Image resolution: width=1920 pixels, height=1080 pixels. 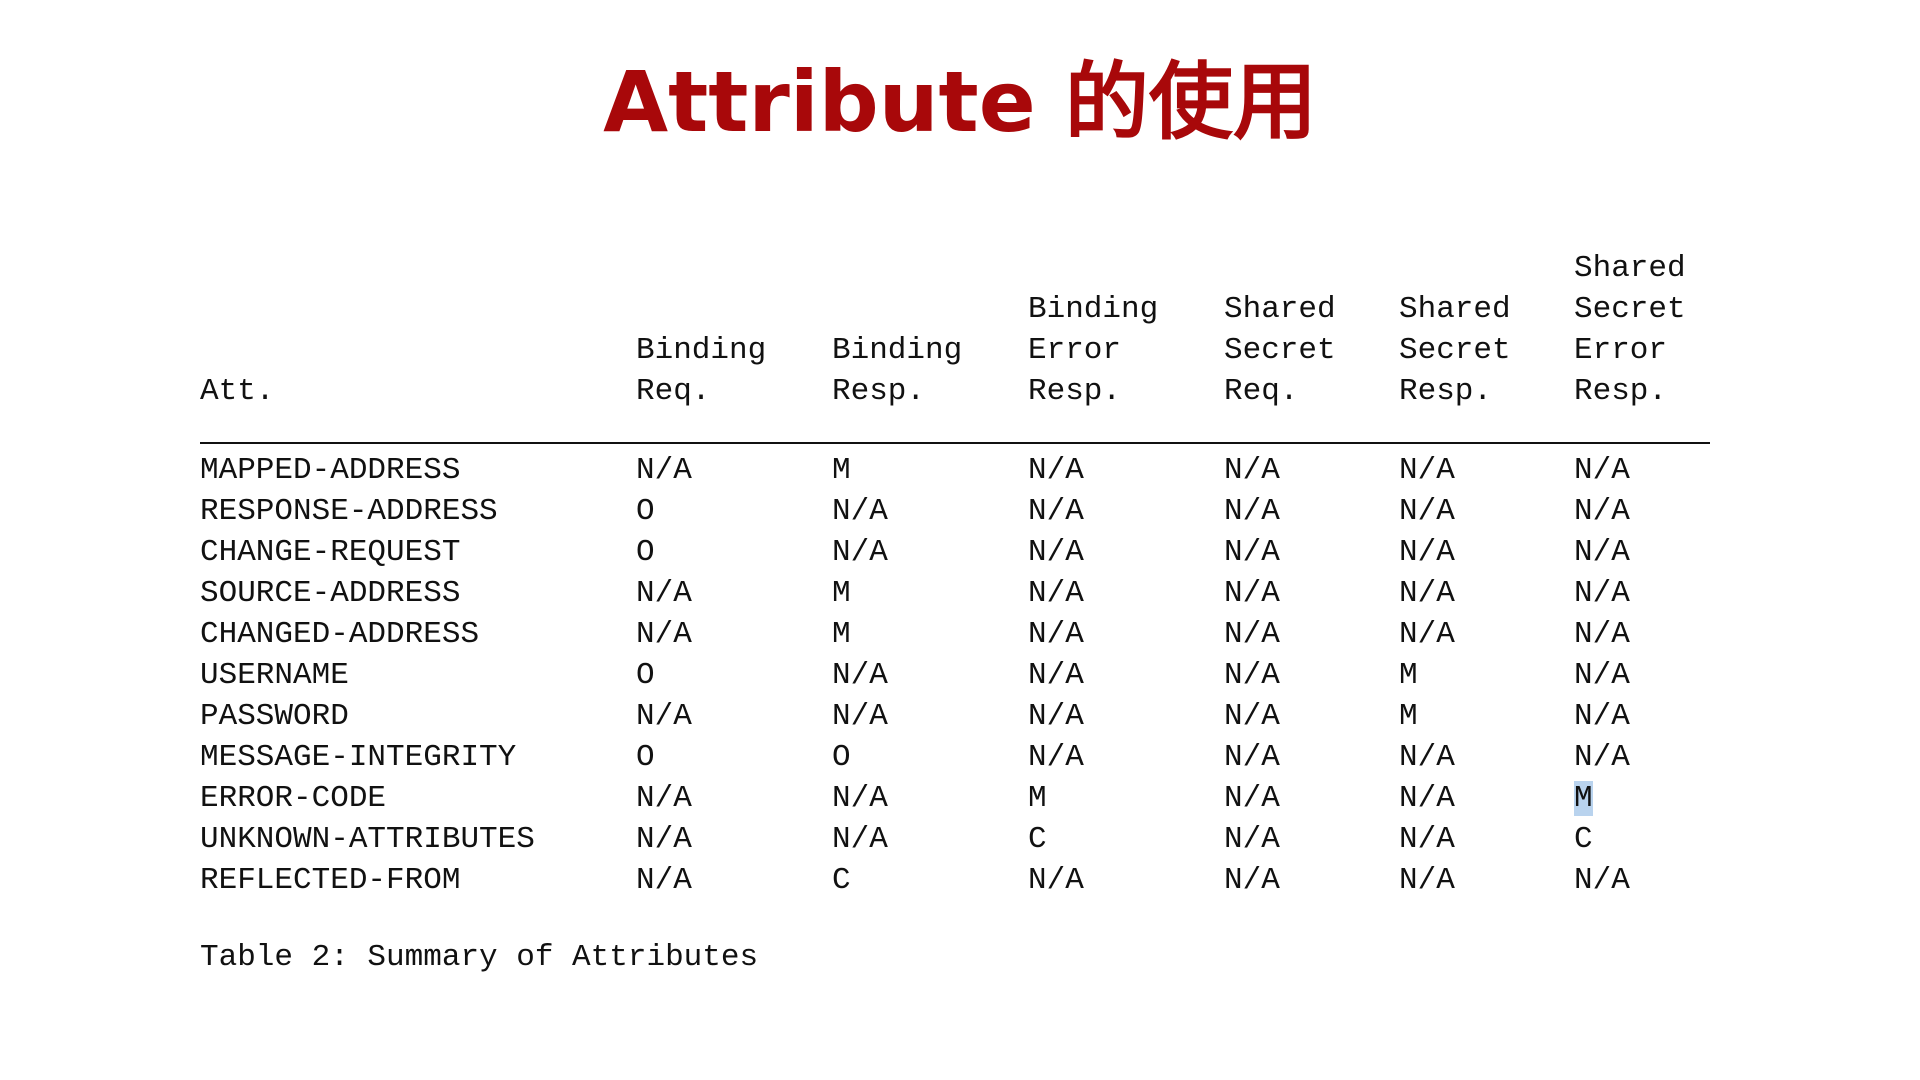 What do you see at coordinates (960, 102) in the screenshot?
I see `slide-title: Attribute 的使用` at bounding box center [960, 102].